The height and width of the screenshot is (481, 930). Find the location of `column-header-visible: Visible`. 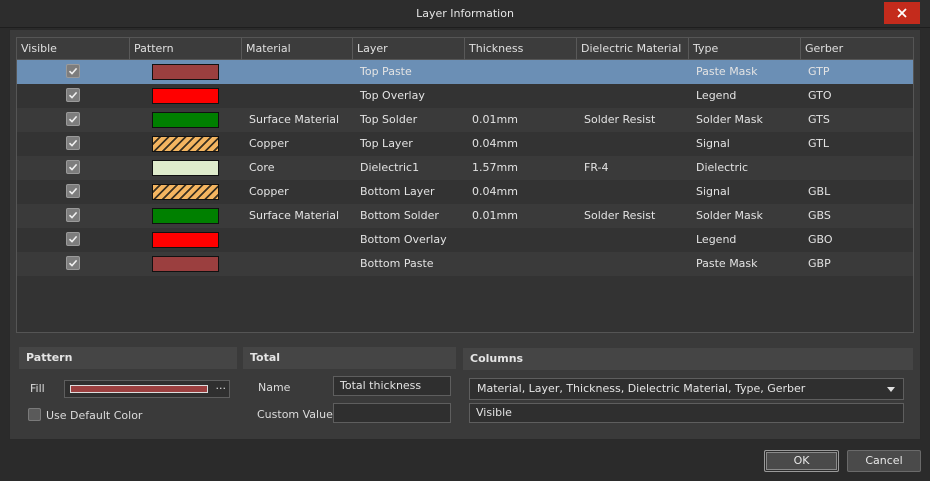

column-header-visible: Visible is located at coordinates (73, 49).